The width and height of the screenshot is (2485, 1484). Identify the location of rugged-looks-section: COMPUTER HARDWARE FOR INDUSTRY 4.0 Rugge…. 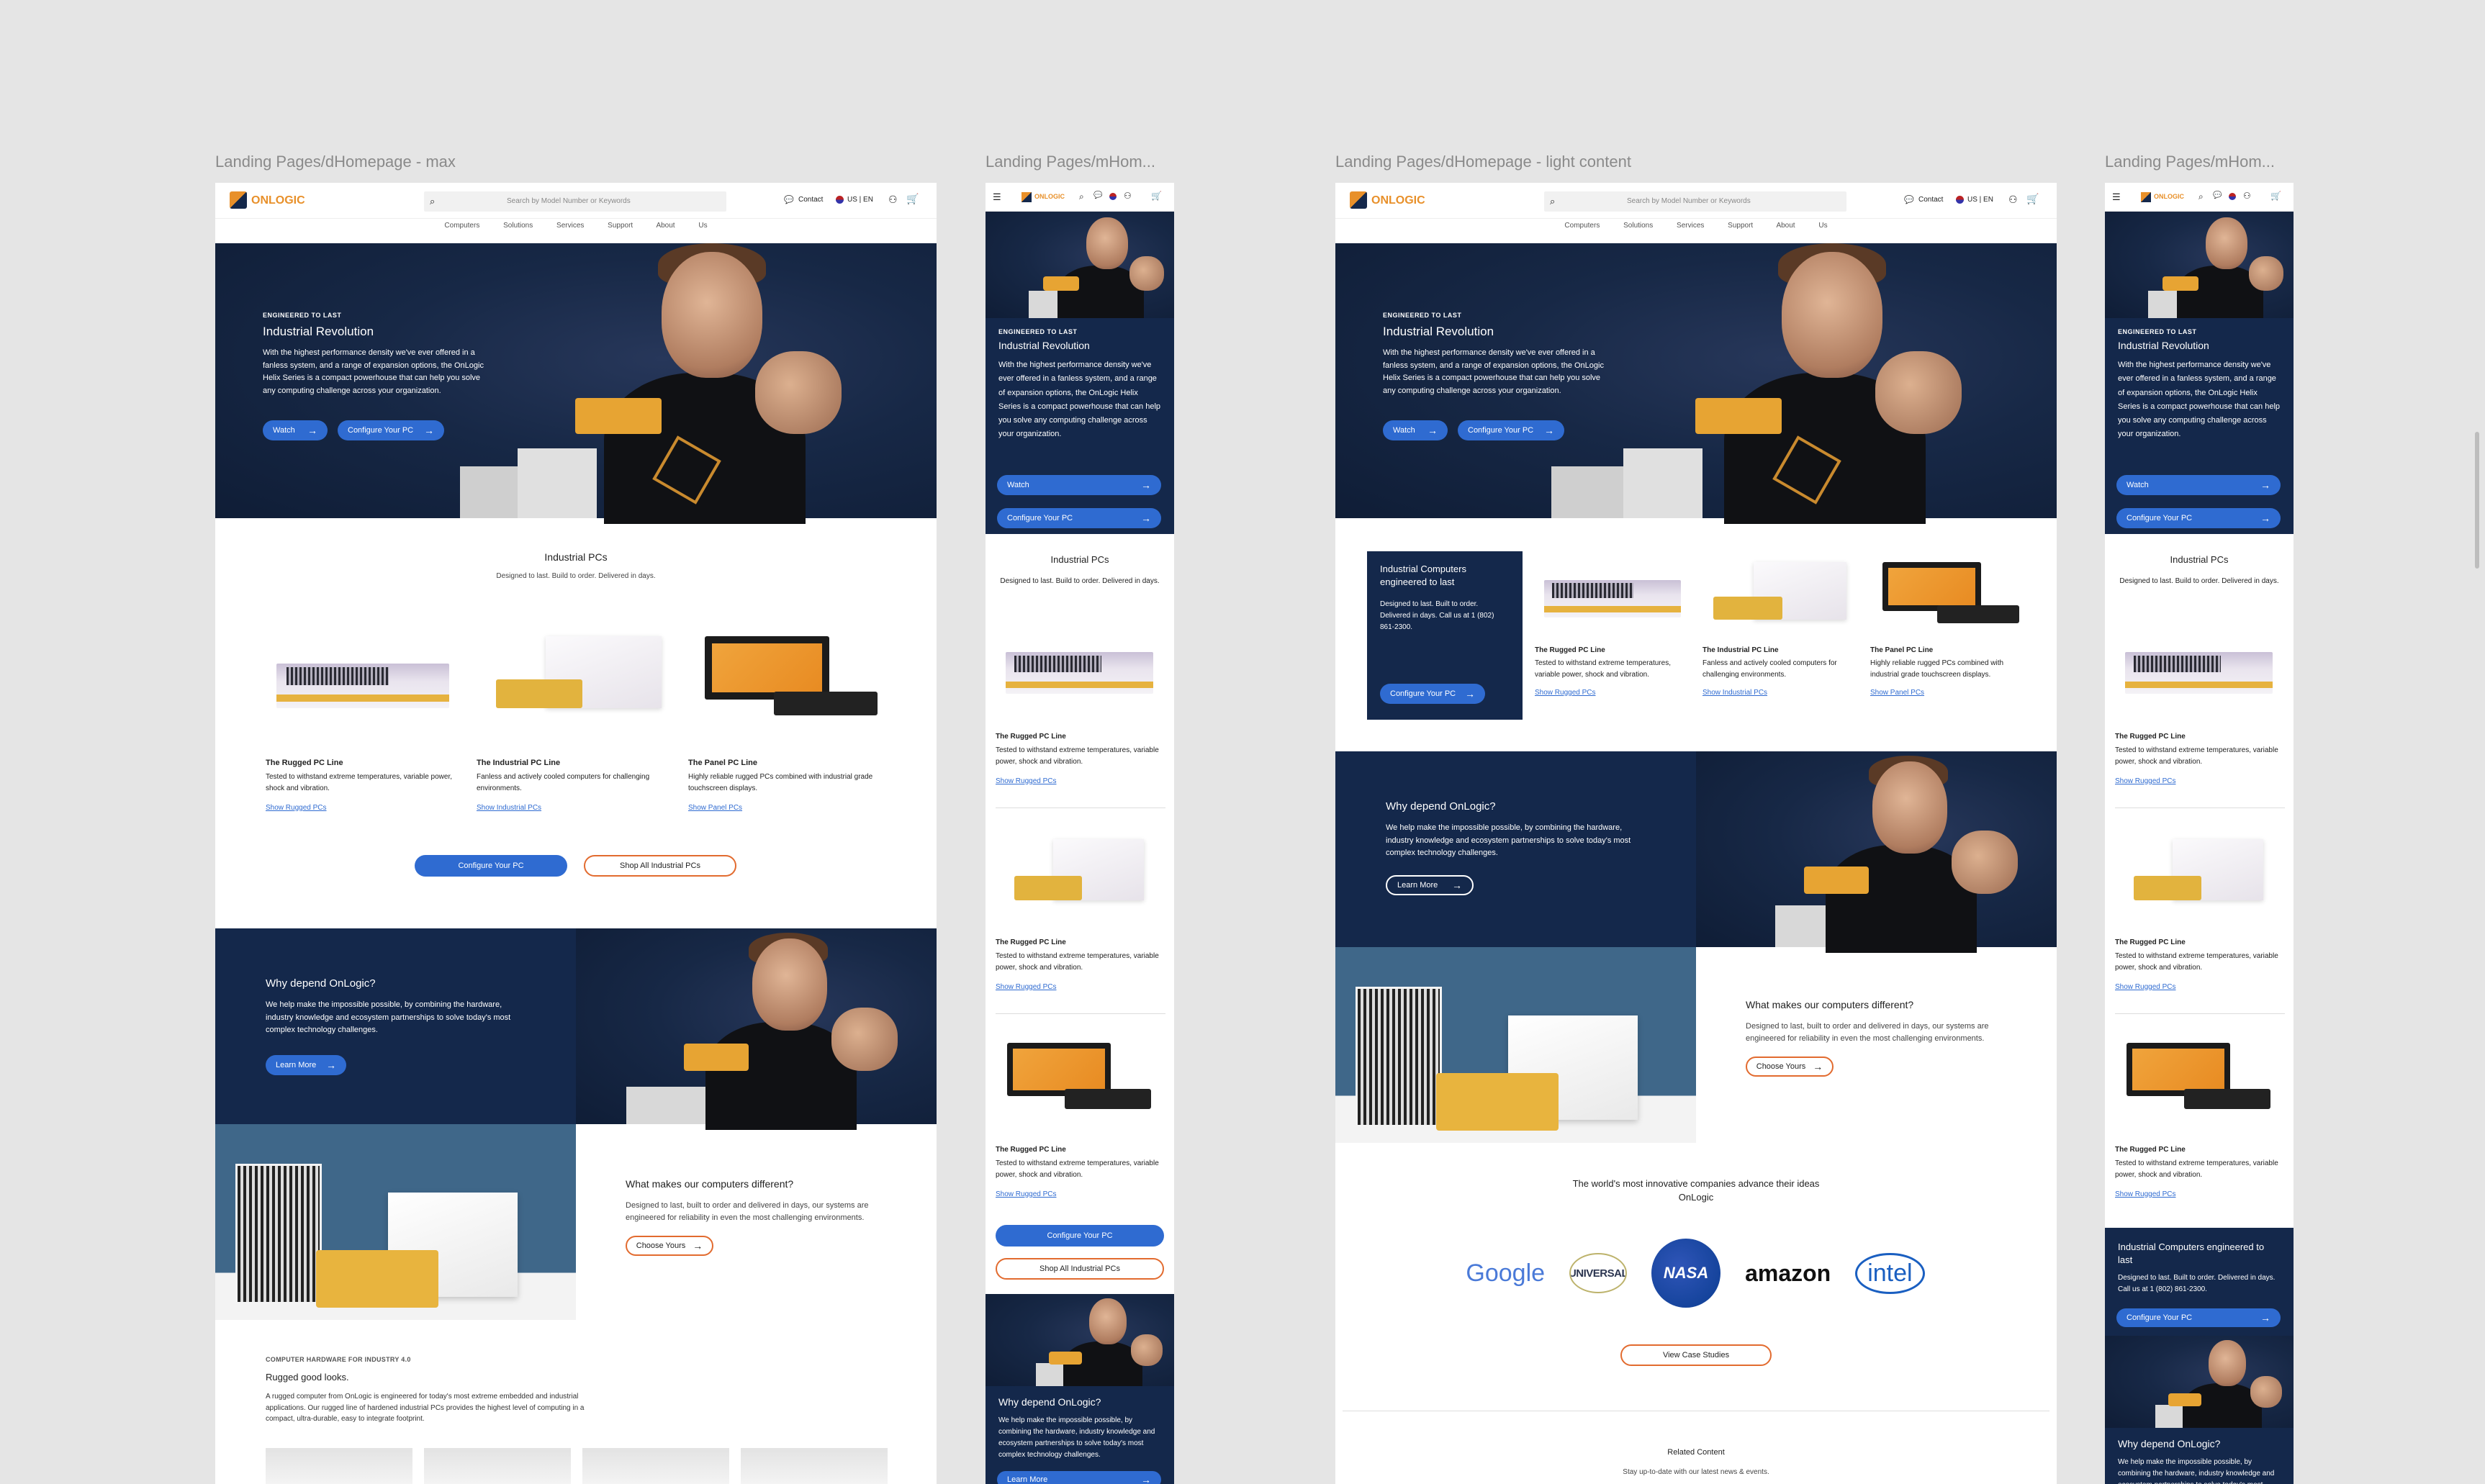
(446, 1390).